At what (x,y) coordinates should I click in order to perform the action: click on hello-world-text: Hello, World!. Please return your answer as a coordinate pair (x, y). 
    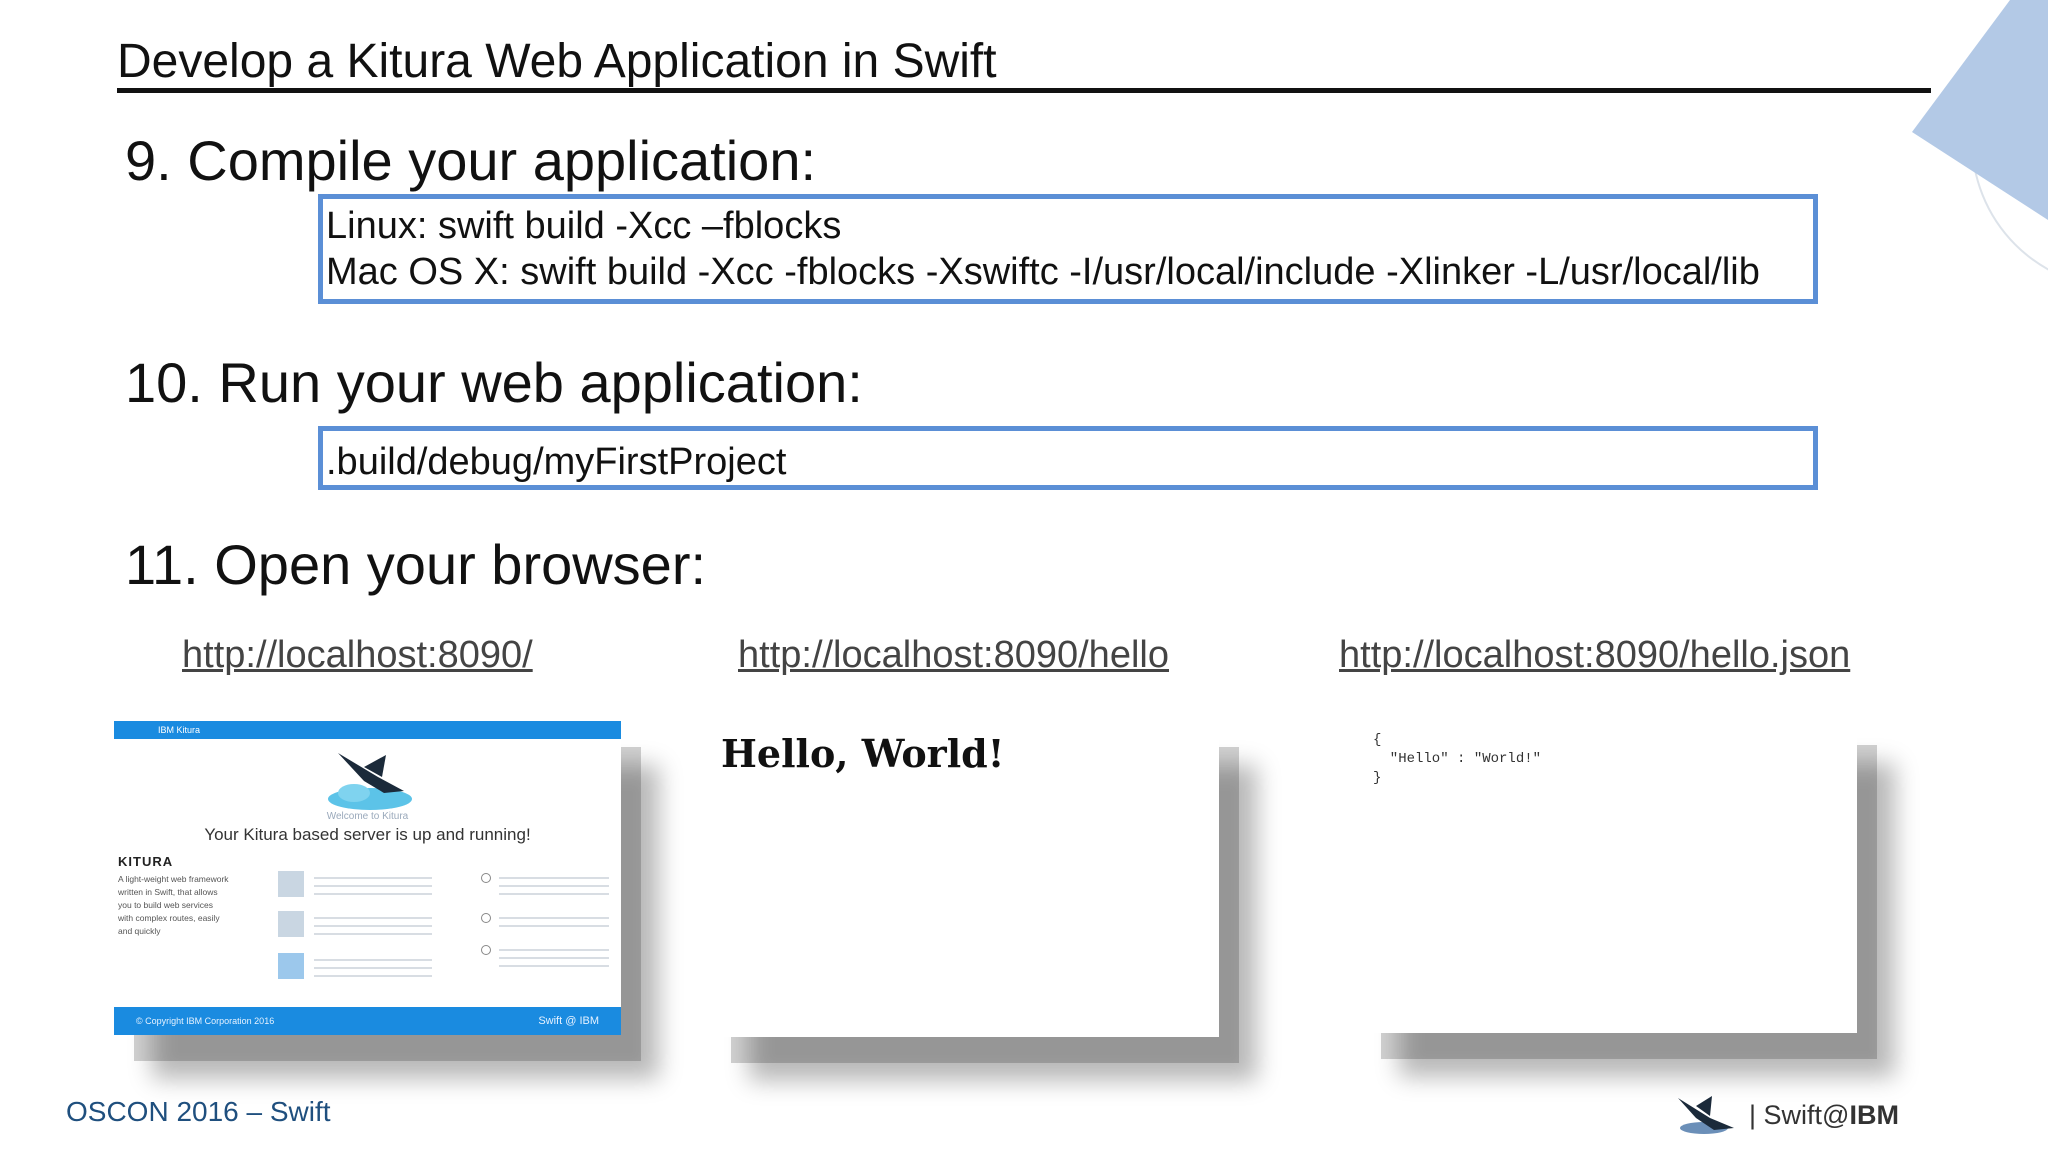
    Looking at the image, I should click on (863, 753).